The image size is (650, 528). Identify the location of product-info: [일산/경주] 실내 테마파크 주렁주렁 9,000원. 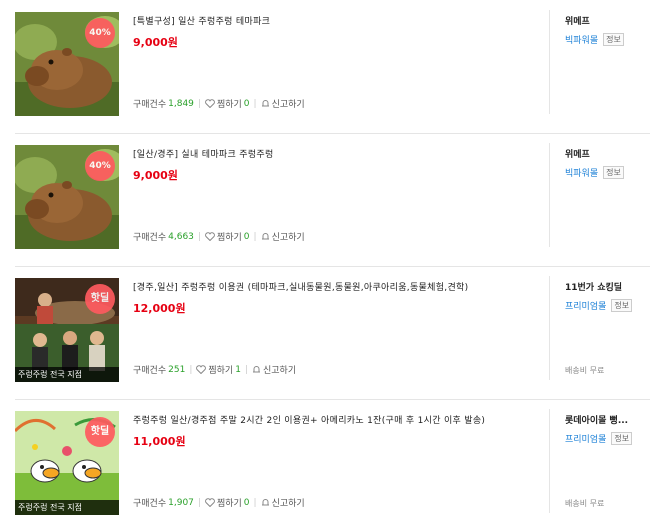
(340, 165).